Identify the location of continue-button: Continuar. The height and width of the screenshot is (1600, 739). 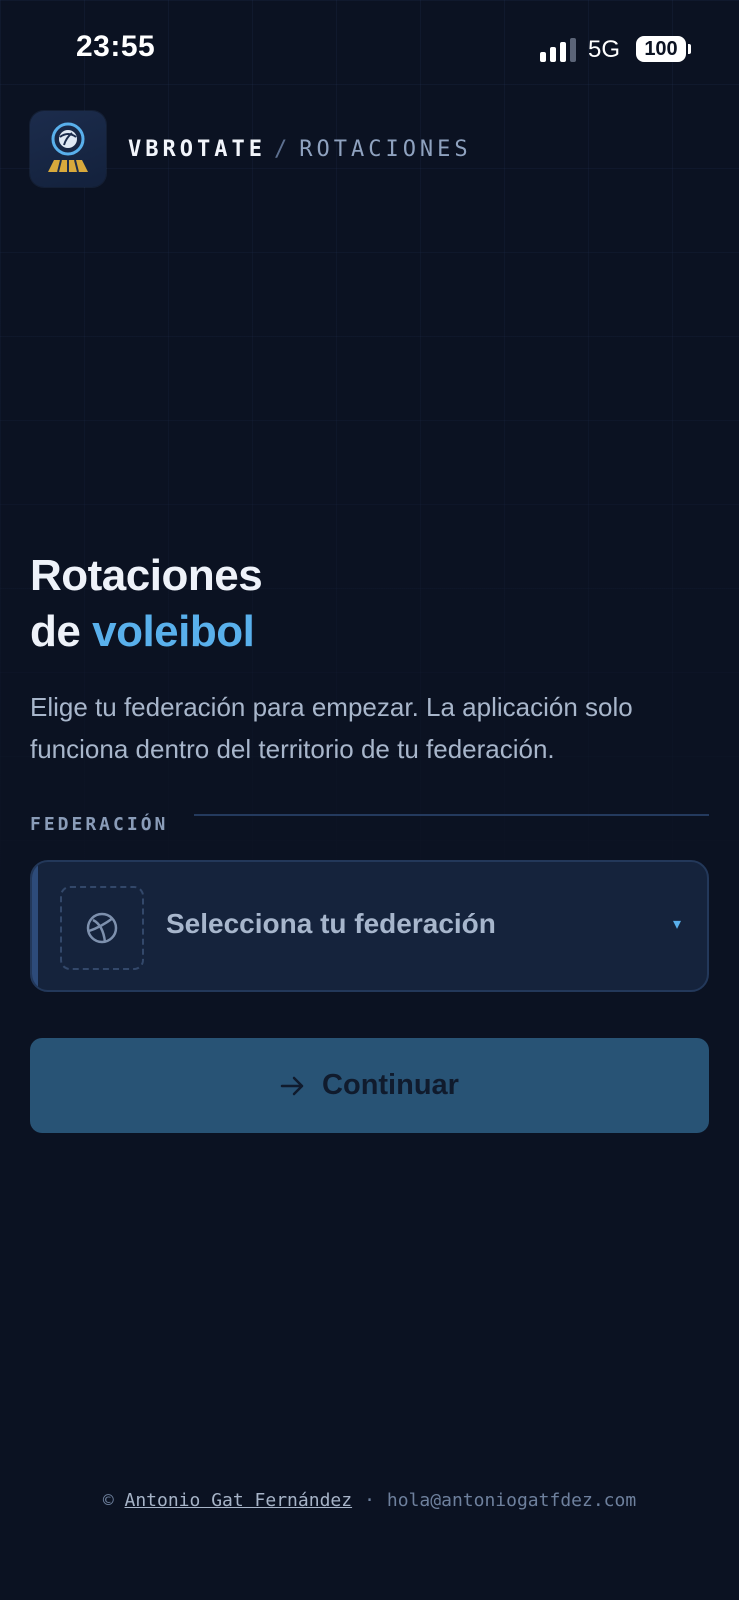
(369, 1085).